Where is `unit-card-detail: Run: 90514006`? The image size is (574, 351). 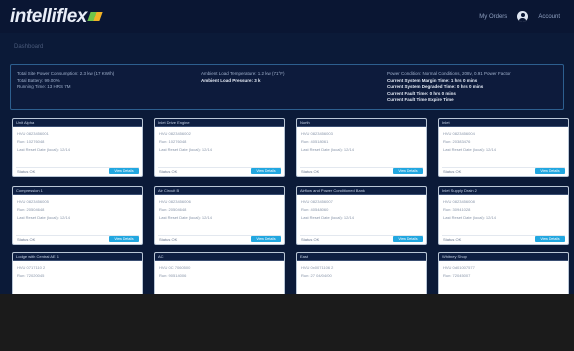
unit-card-detail: Run: 90514006 is located at coordinates (173, 275).